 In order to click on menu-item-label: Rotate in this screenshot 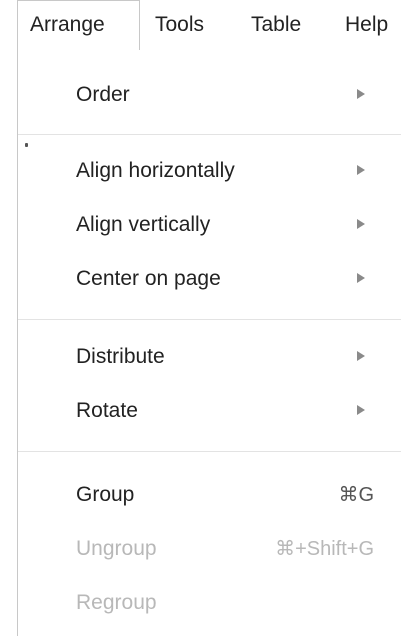, I will do `click(107, 410)`.